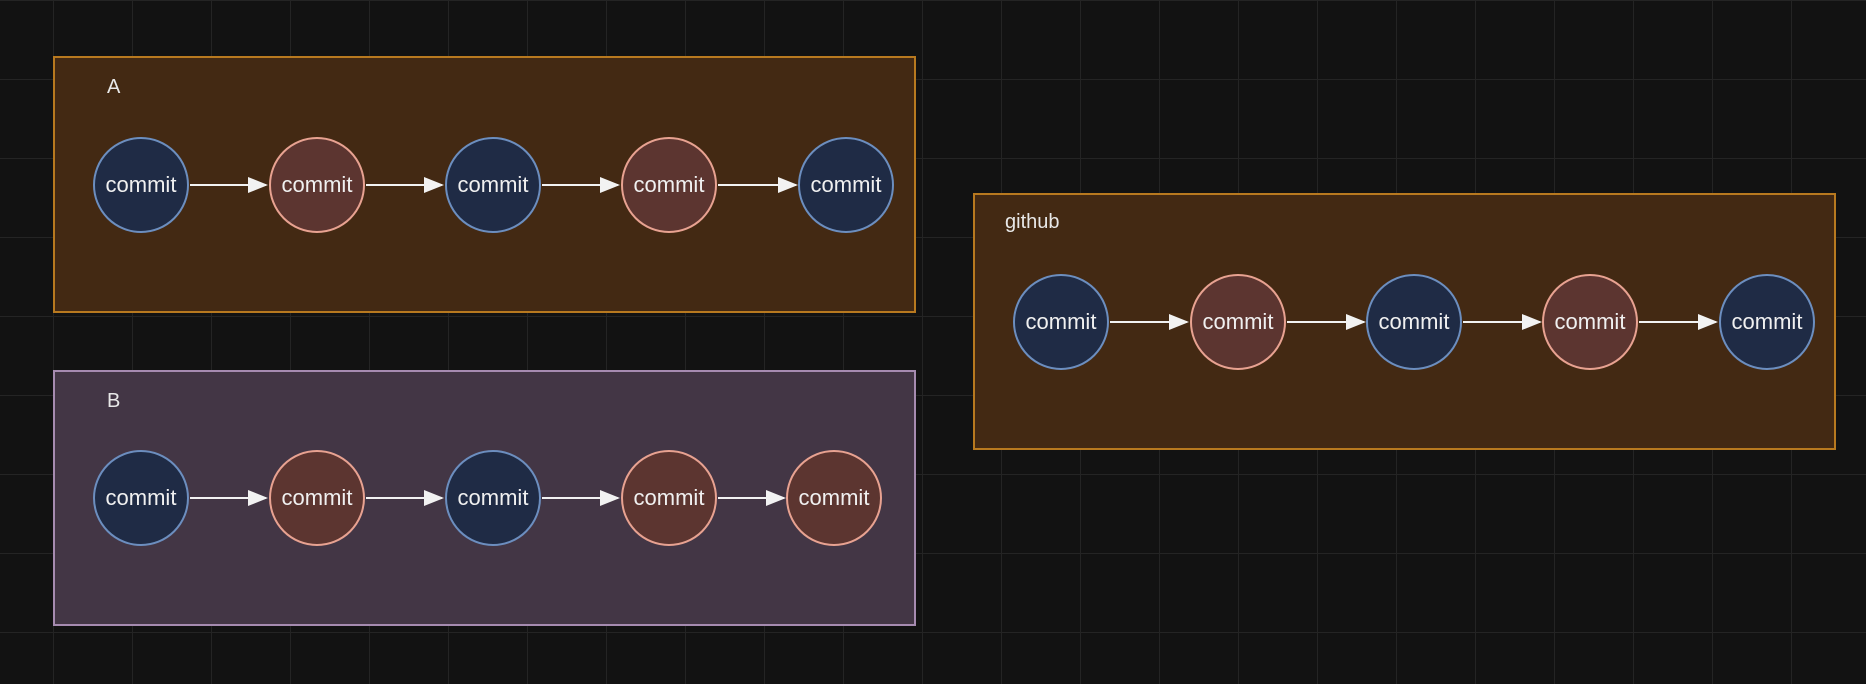 The image size is (1866, 684). Describe the element at coordinates (1032, 222) in the screenshot. I see `container-github-label: github` at that location.